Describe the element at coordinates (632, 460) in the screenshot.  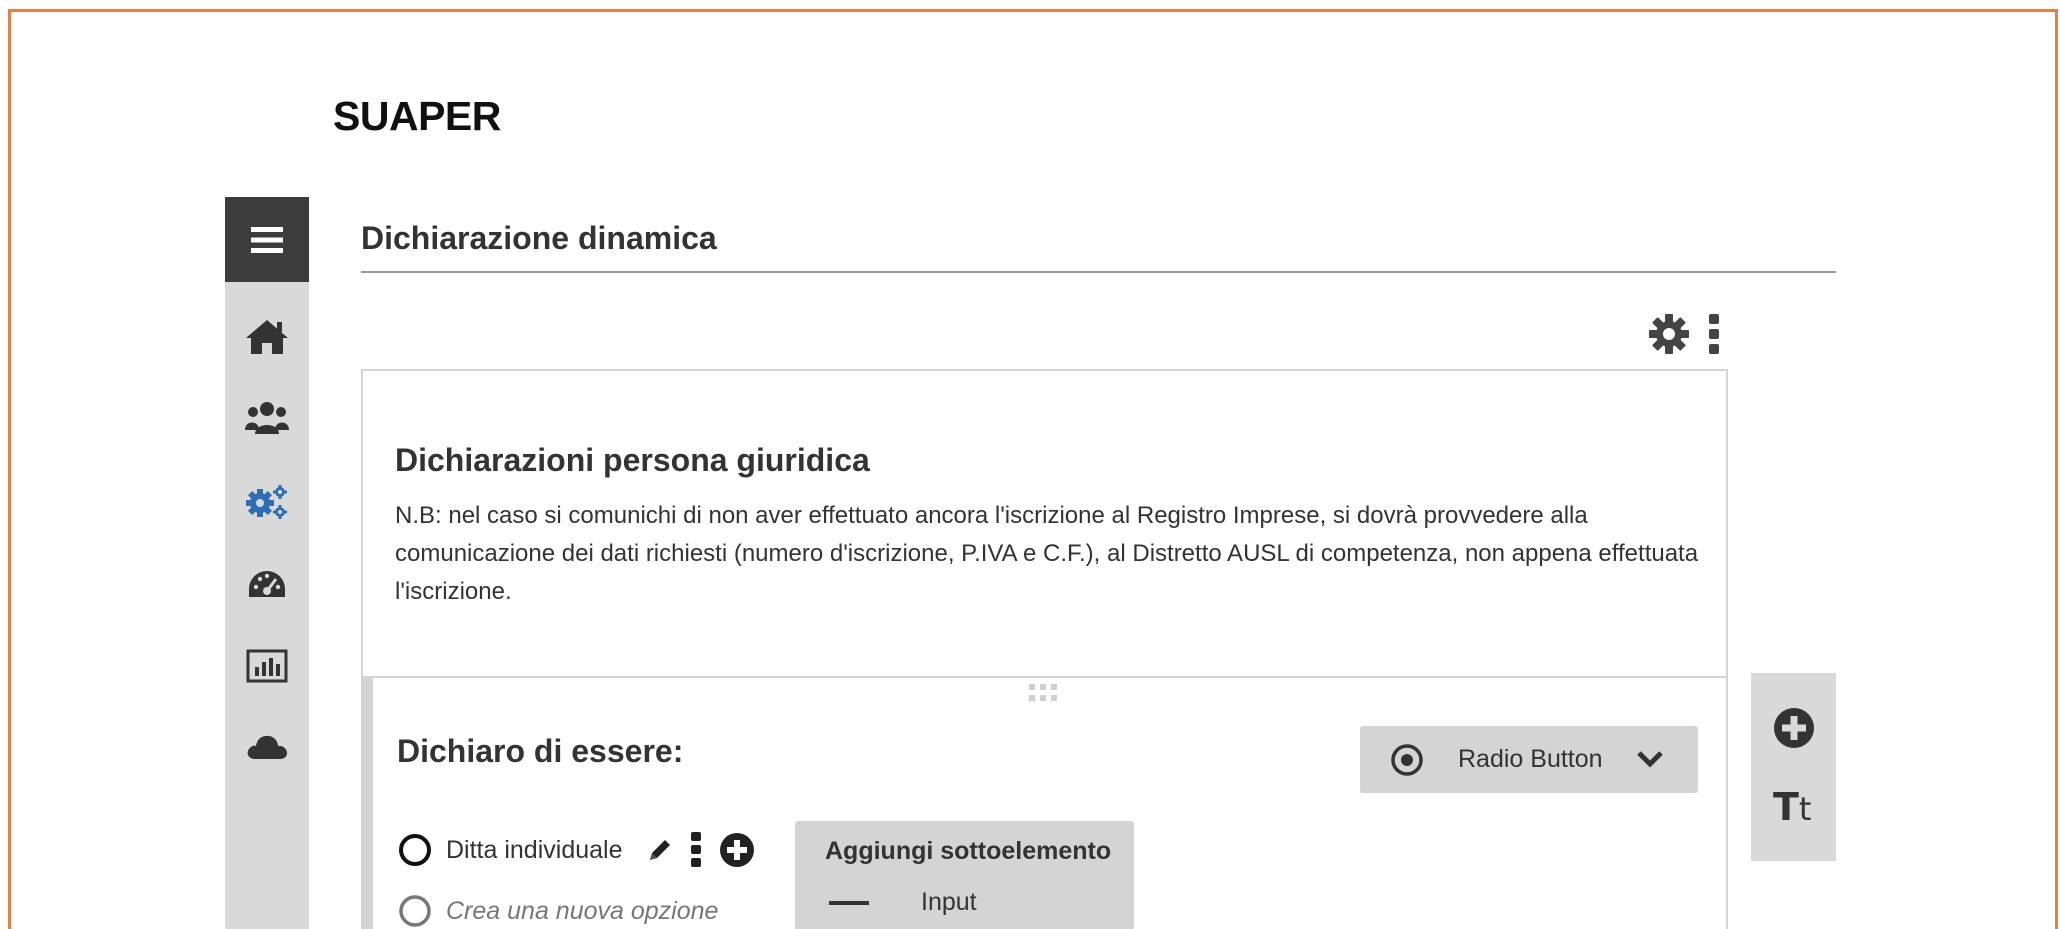
I see `section-heading: Dichiarazioni persona giuridica` at that location.